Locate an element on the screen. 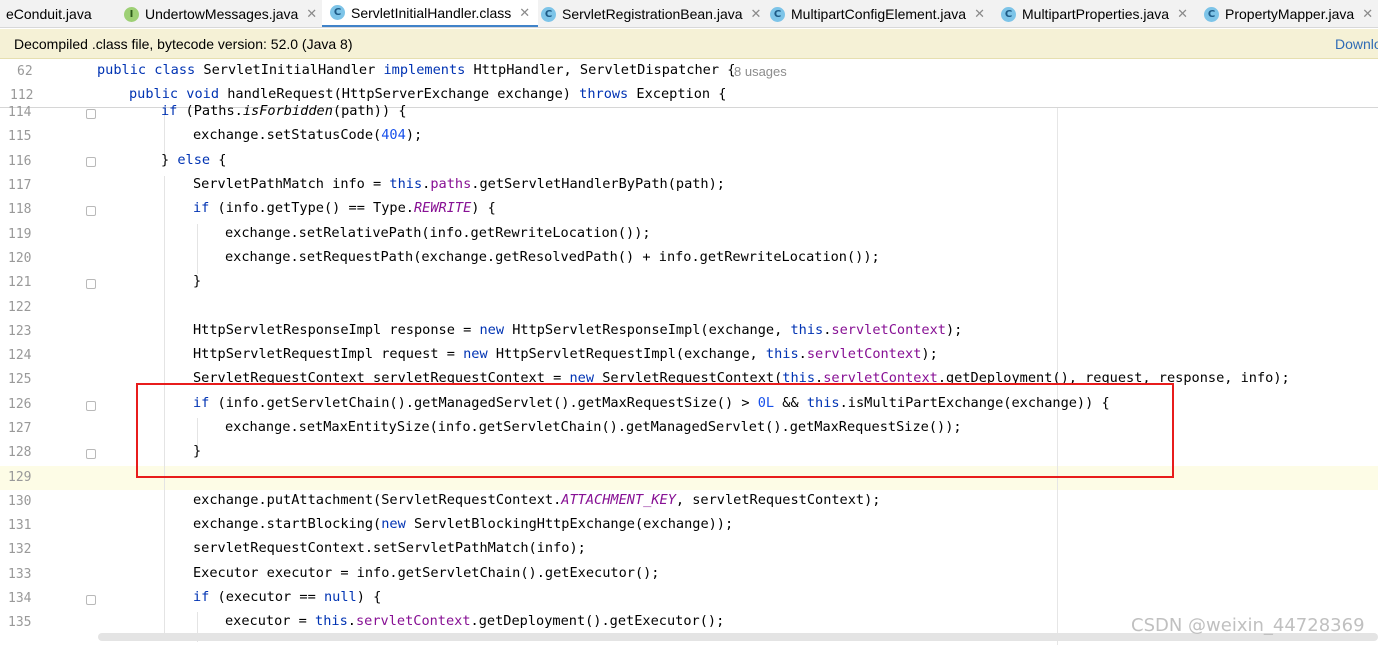 The height and width of the screenshot is (645, 1378). line-number: 127 is located at coordinates (20, 428).